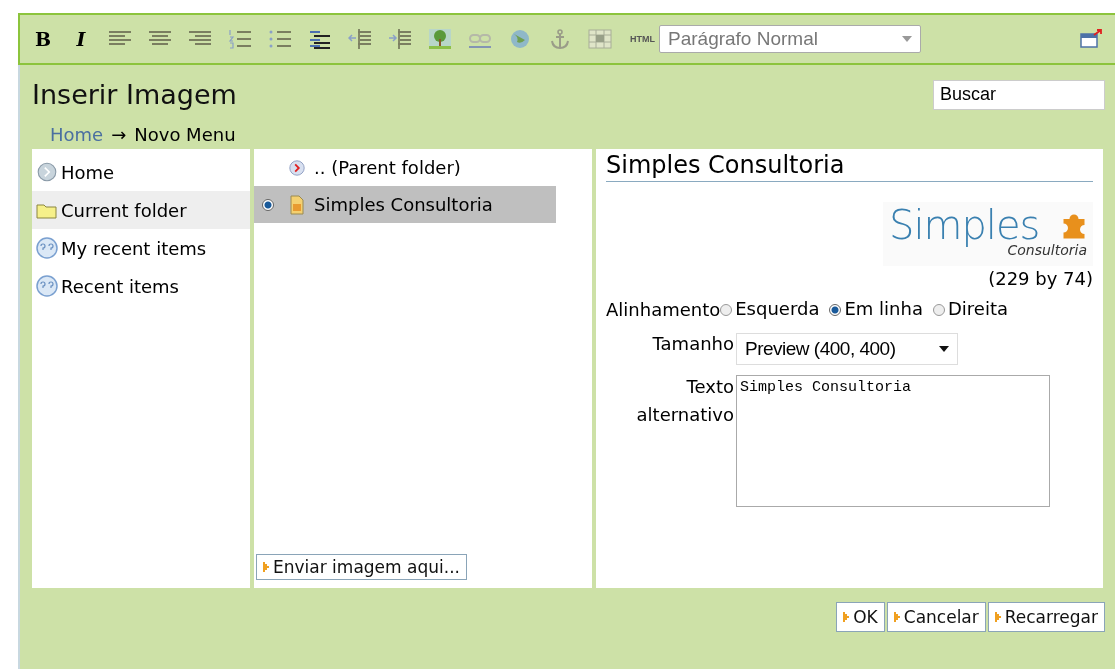 The height and width of the screenshot is (671, 1115). What do you see at coordinates (1091, 39) in the screenshot?
I see `maximize-icon` at bounding box center [1091, 39].